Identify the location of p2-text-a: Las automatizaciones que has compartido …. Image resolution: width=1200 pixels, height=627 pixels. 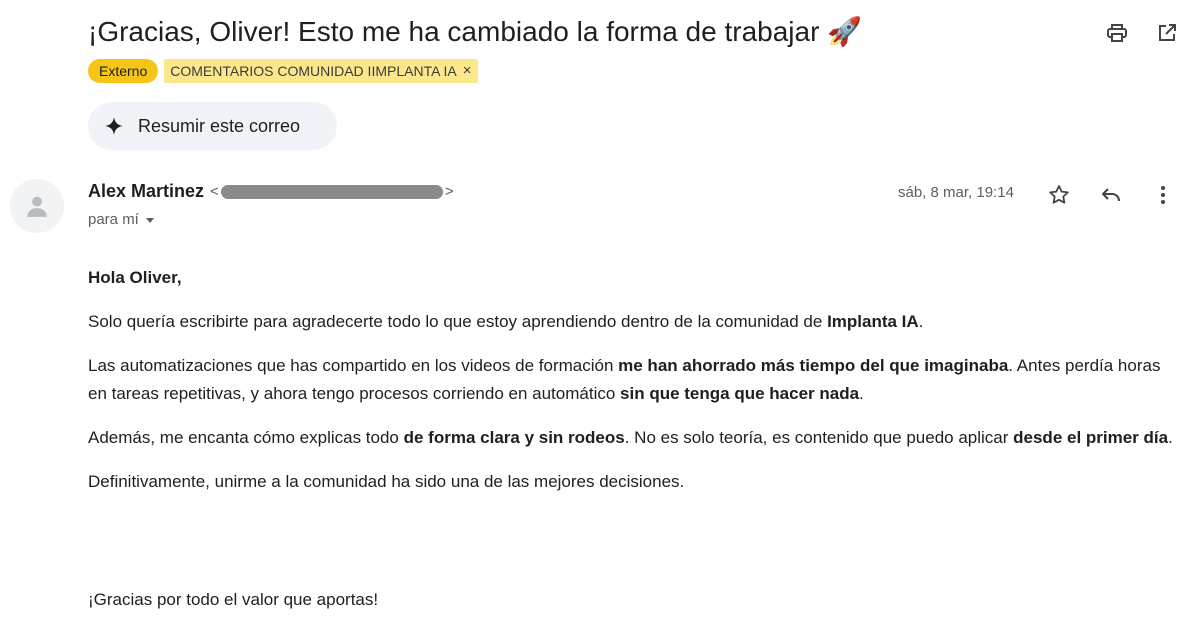
(353, 365).